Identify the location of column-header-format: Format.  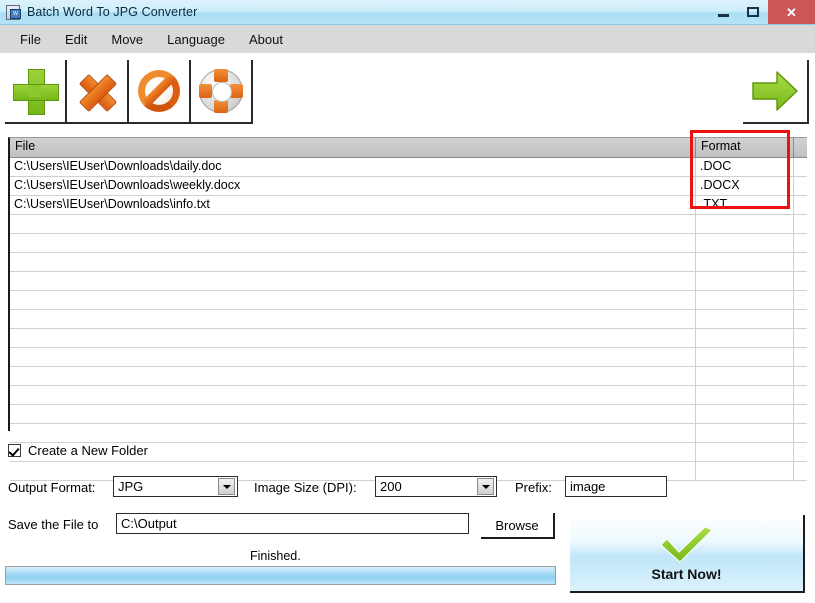
(745, 147).